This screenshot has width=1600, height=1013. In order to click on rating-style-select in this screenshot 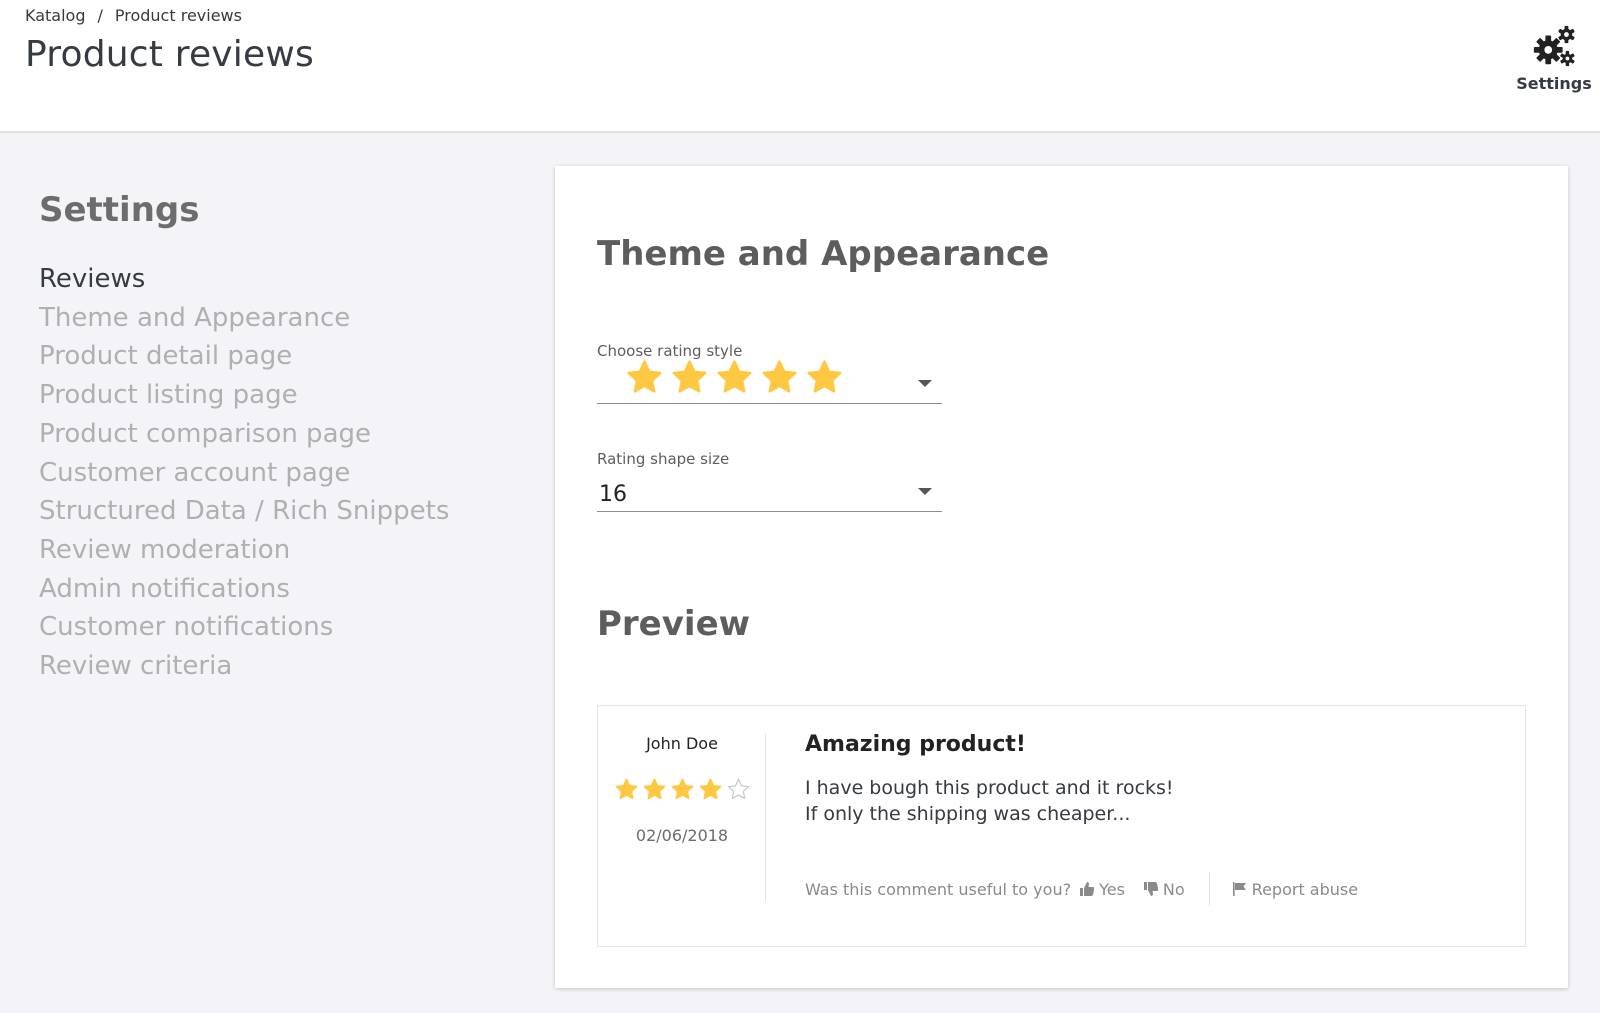, I will do `click(769, 382)`.